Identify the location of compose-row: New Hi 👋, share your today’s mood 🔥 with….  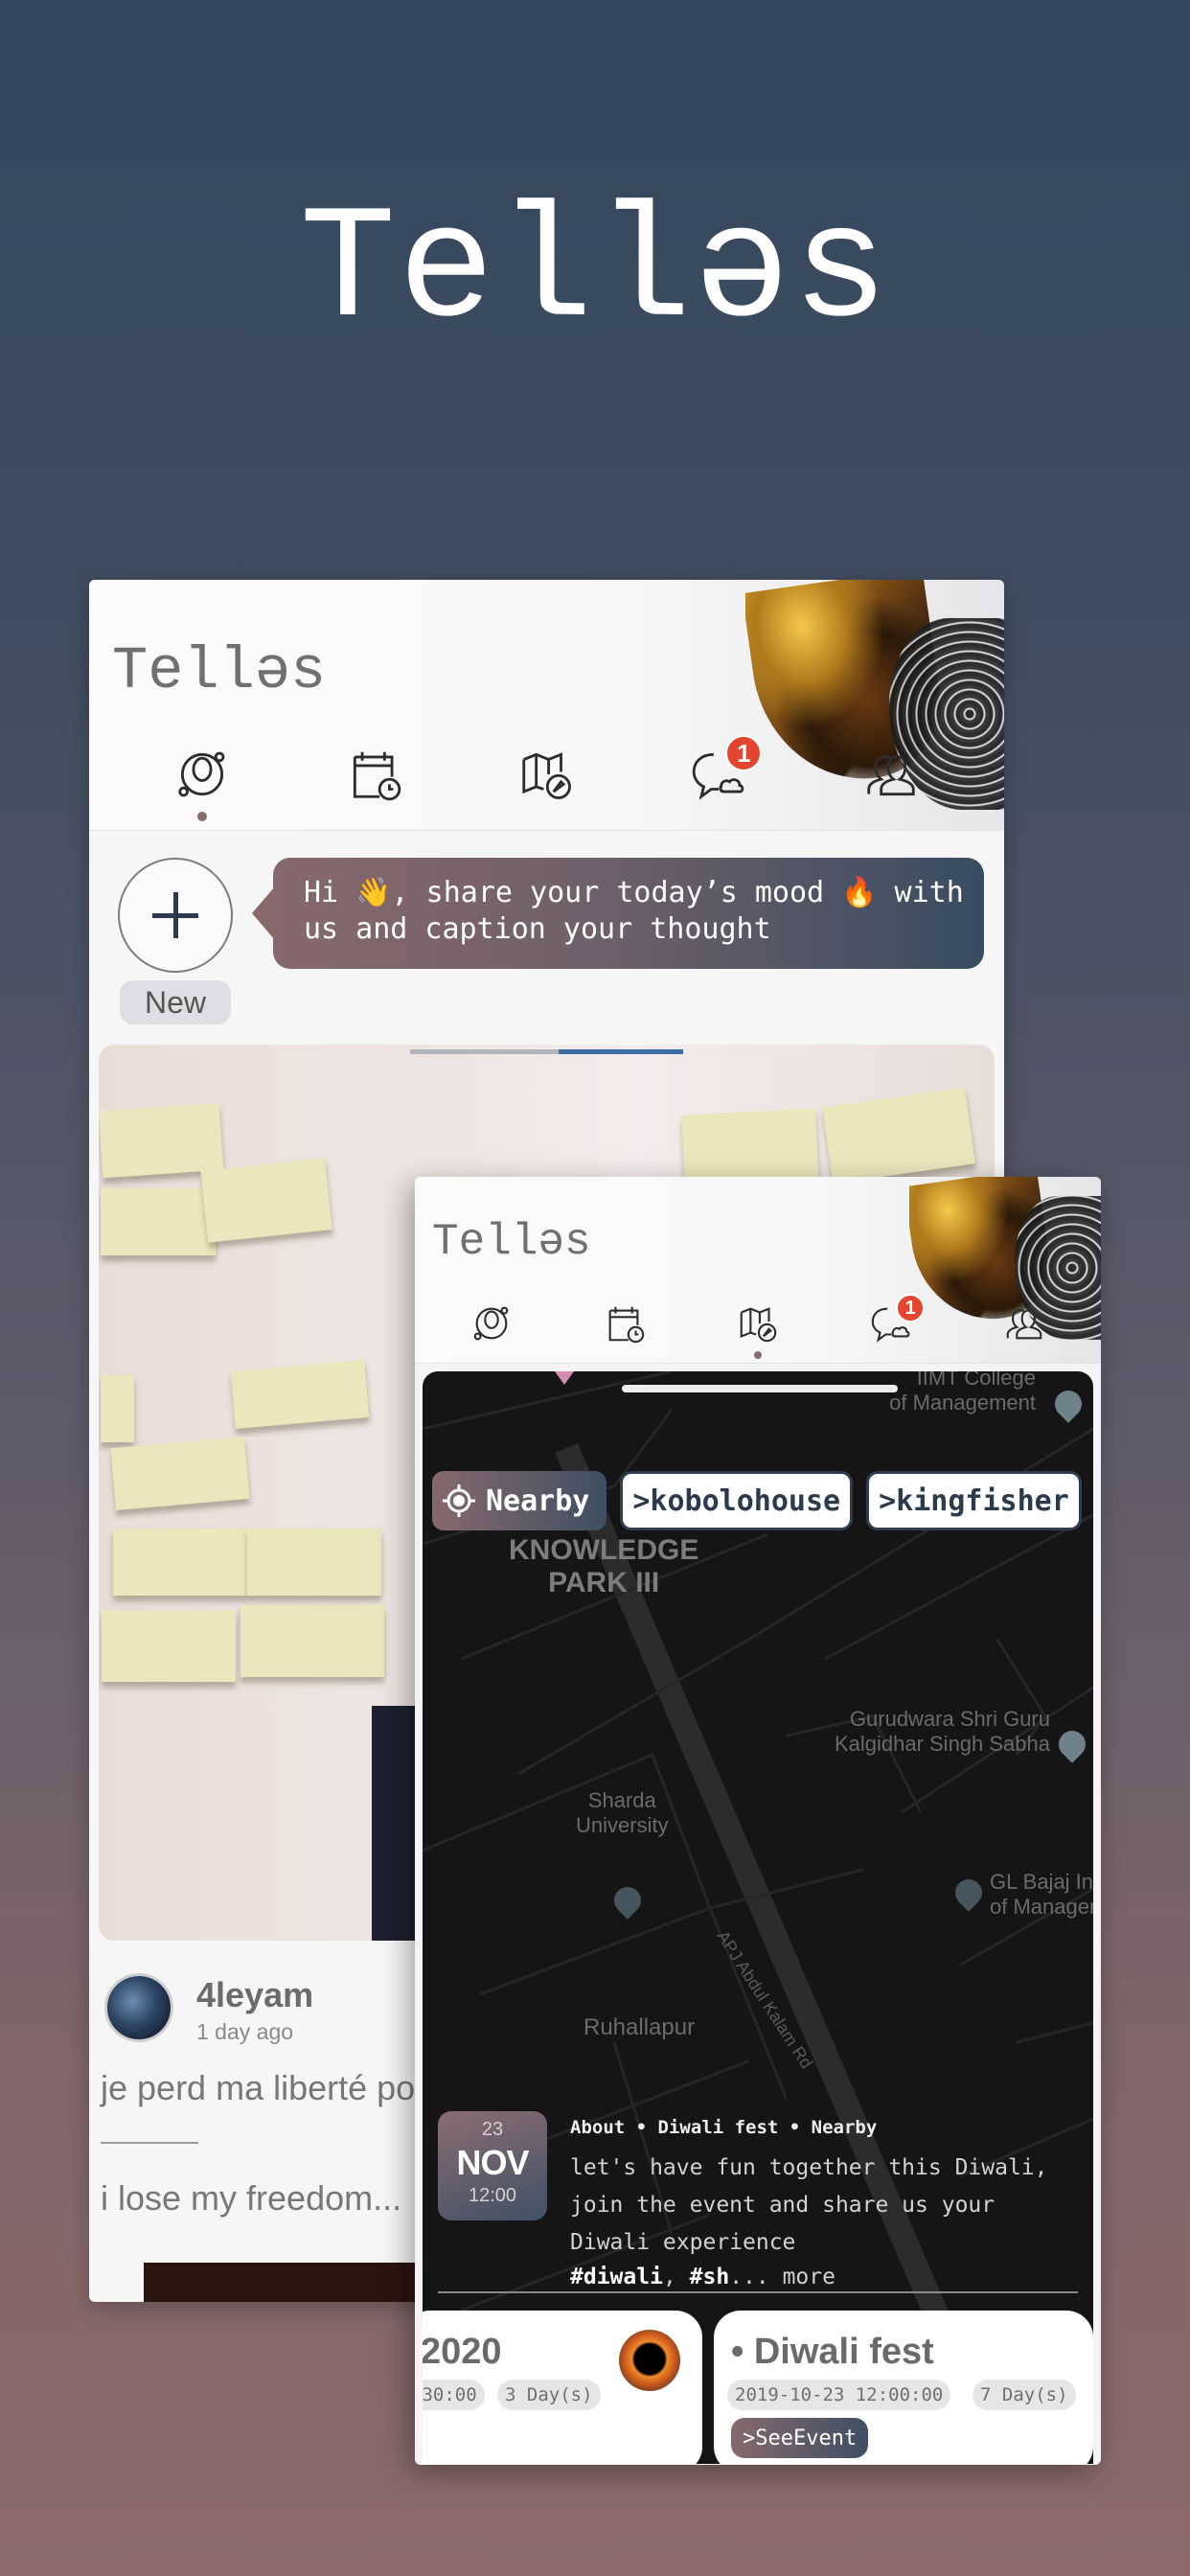
(546, 944).